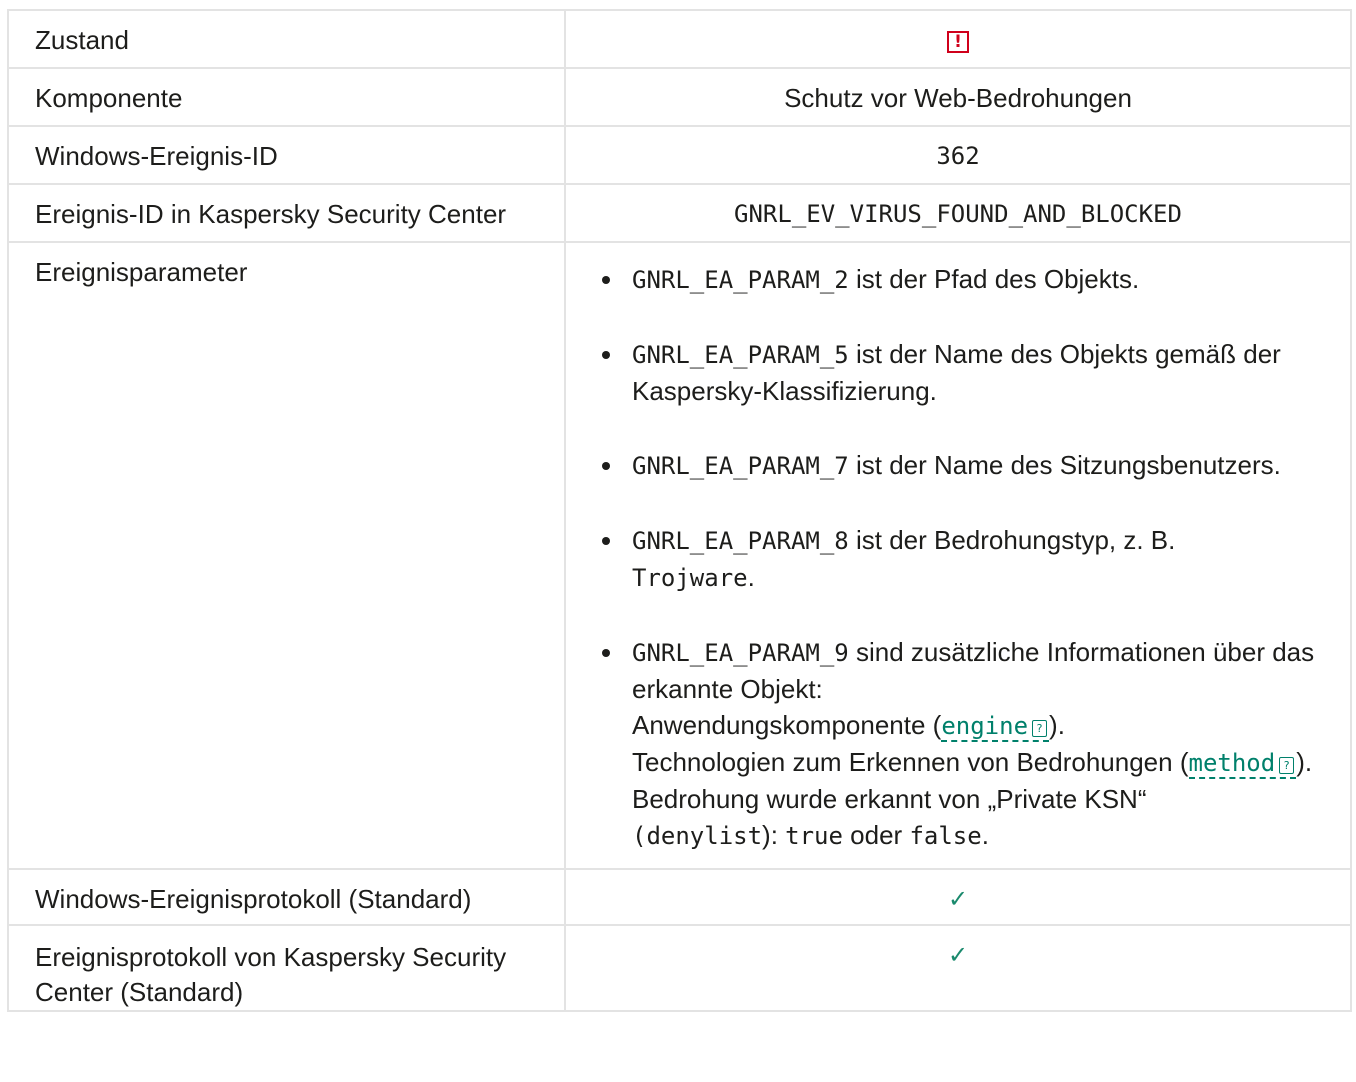  What do you see at coordinates (958, 213) in the screenshot?
I see `row-value: GNRL_EV_VIRUS_FOUND_AND_BLOCKED` at bounding box center [958, 213].